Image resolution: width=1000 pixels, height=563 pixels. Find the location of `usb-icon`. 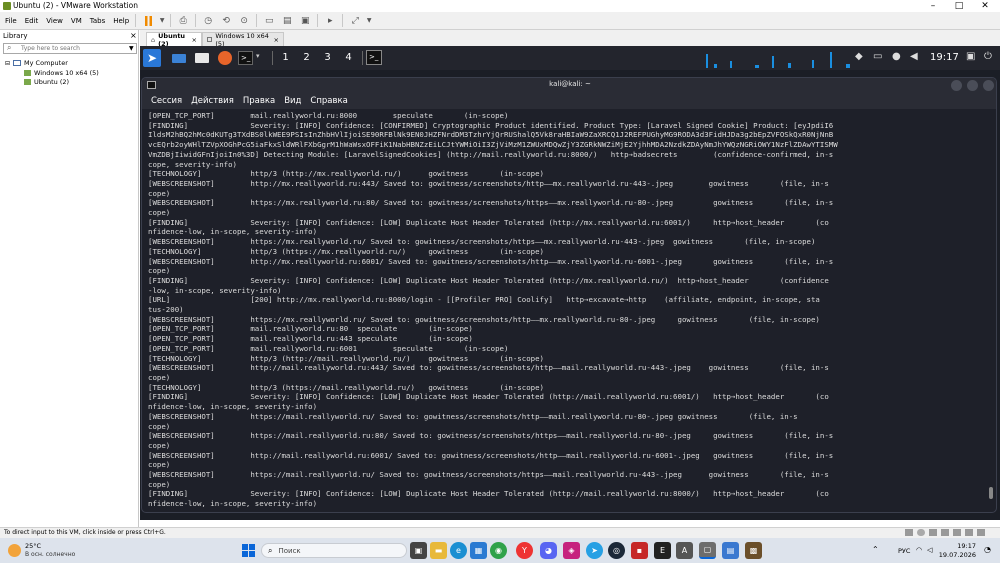

usb-icon is located at coordinates (945, 532).